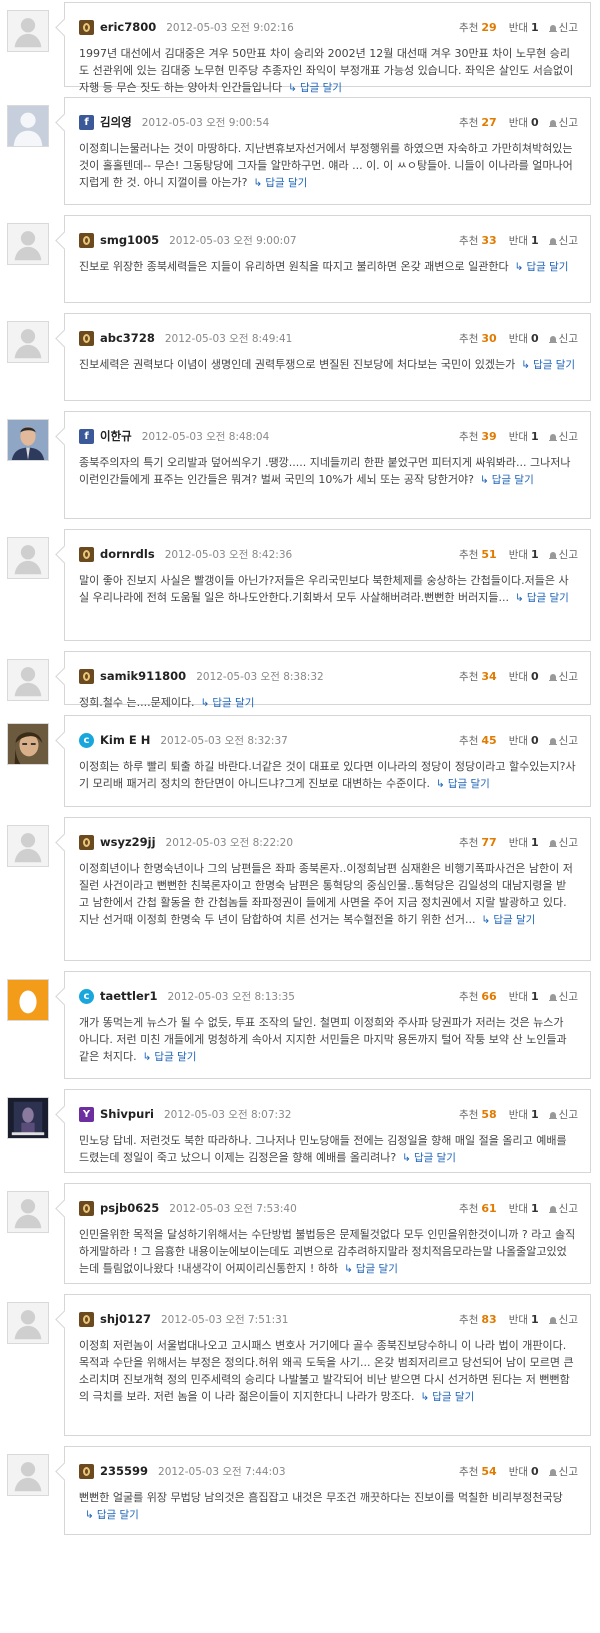 The height and width of the screenshot is (1633, 600). What do you see at coordinates (143, 676) in the screenshot?
I see `comment-author: samik911800` at bounding box center [143, 676].